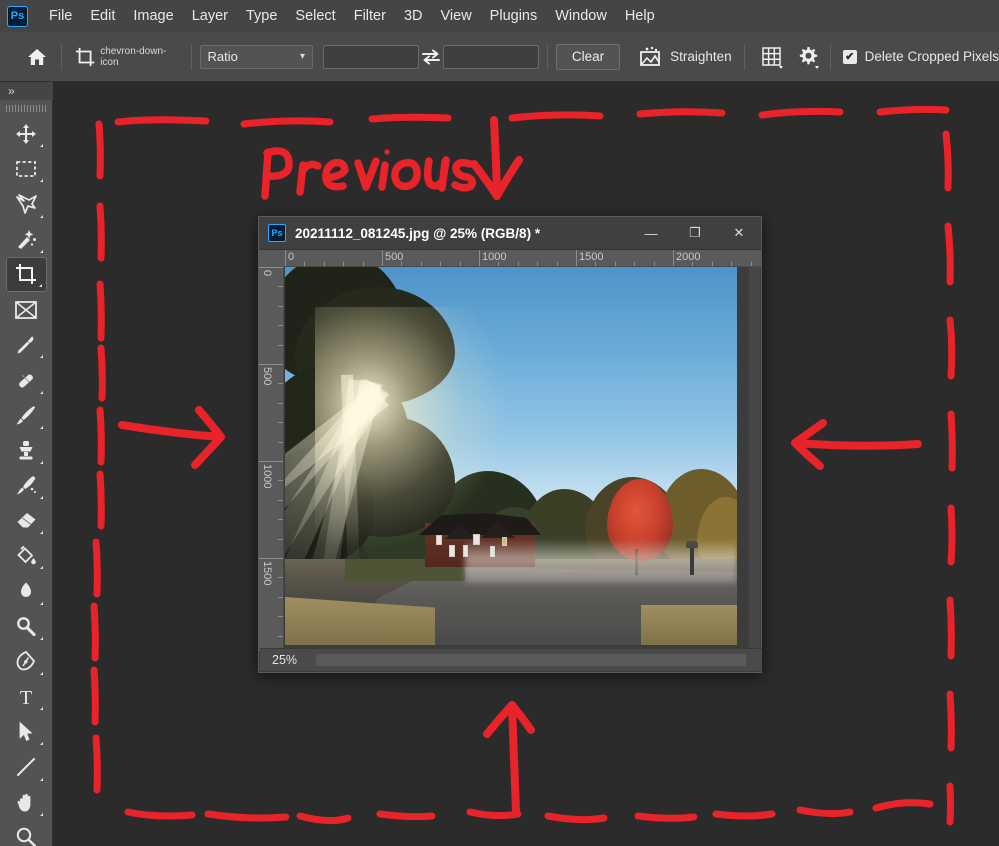  Describe the element at coordinates (531, 660) in the screenshot. I see `horizontal-scrollbar` at that location.